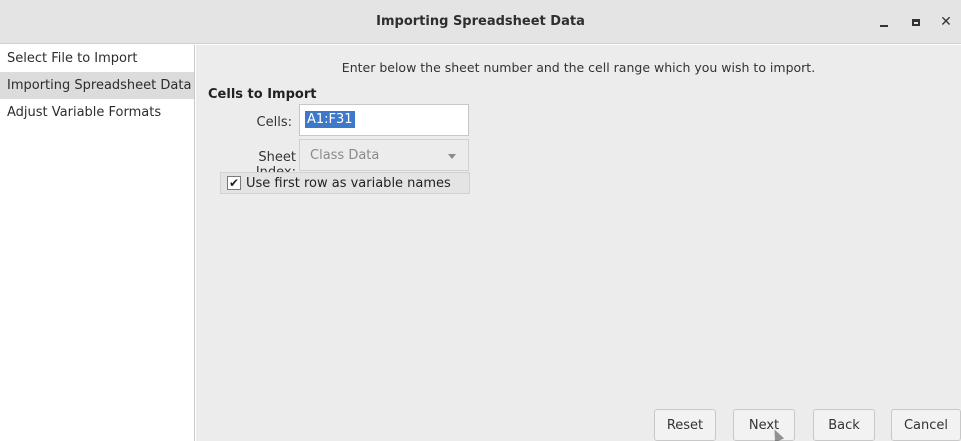  I want to click on chevron-down-icon, so click(452, 156).